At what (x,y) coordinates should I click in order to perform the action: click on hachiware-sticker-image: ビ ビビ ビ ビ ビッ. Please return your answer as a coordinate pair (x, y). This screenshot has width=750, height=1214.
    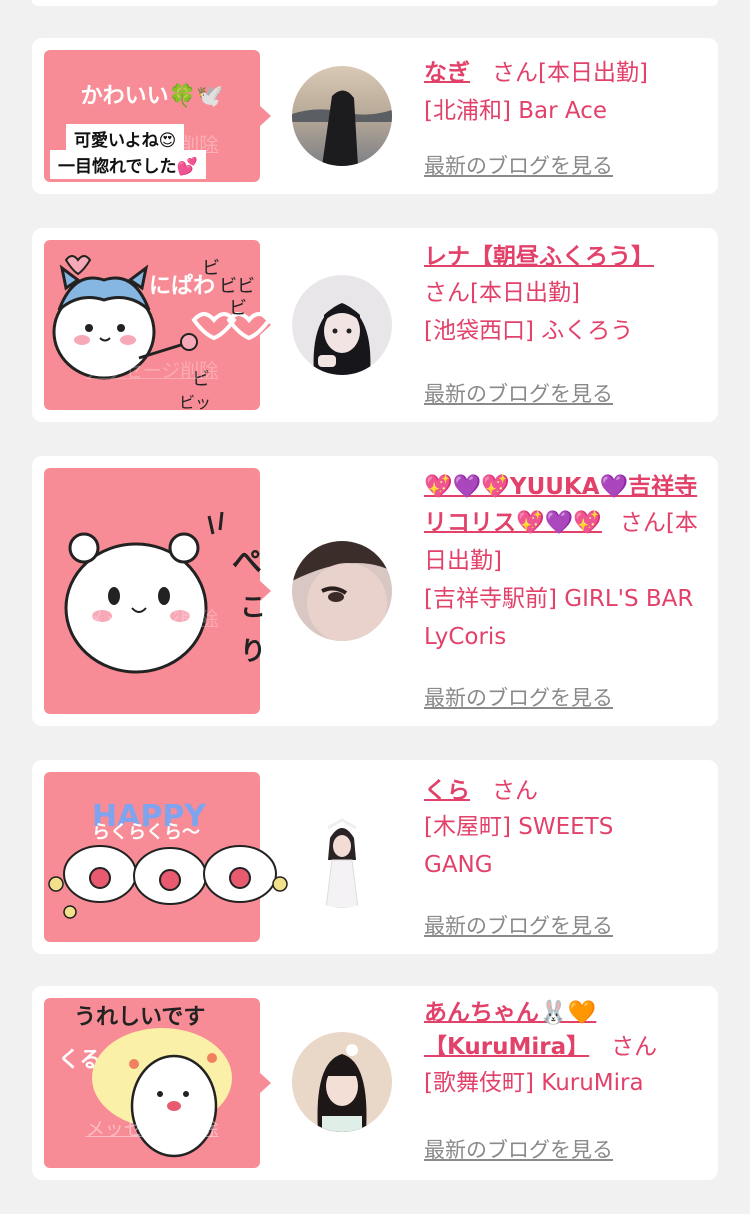
    Looking at the image, I should click on (162, 333).